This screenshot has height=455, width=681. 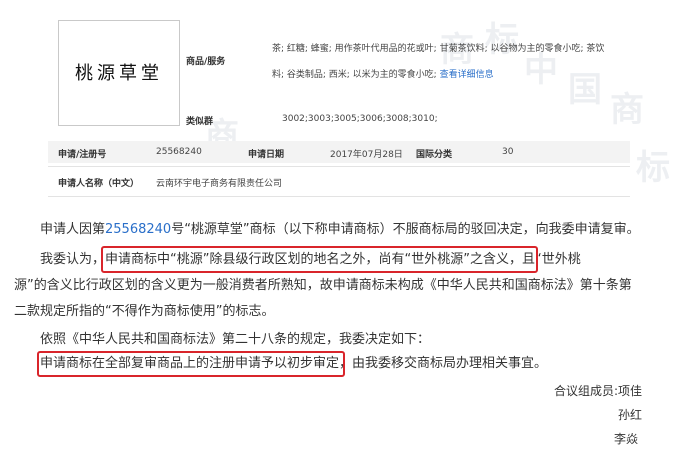 What do you see at coordinates (339, 196) in the screenshot?
I see `card-bottom-border` at bounding box center [339, 196].